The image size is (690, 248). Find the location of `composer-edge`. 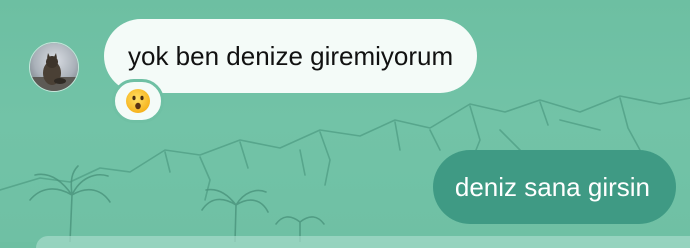

composer-edge is located at coordinates (363, 242).